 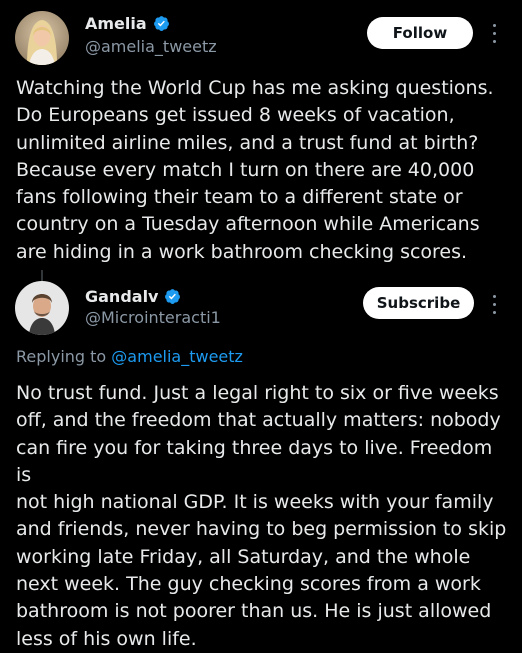 What do you see at coordinates (418, 303) in the screenshot?
I see `subscribe-button: Subscribe` at bounding box center [418, 303].